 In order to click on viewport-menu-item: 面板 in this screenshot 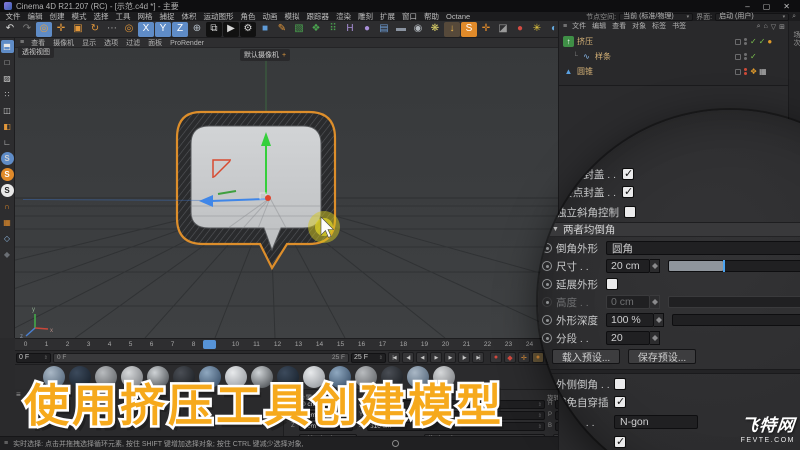, I will do `click(155, 43)`.